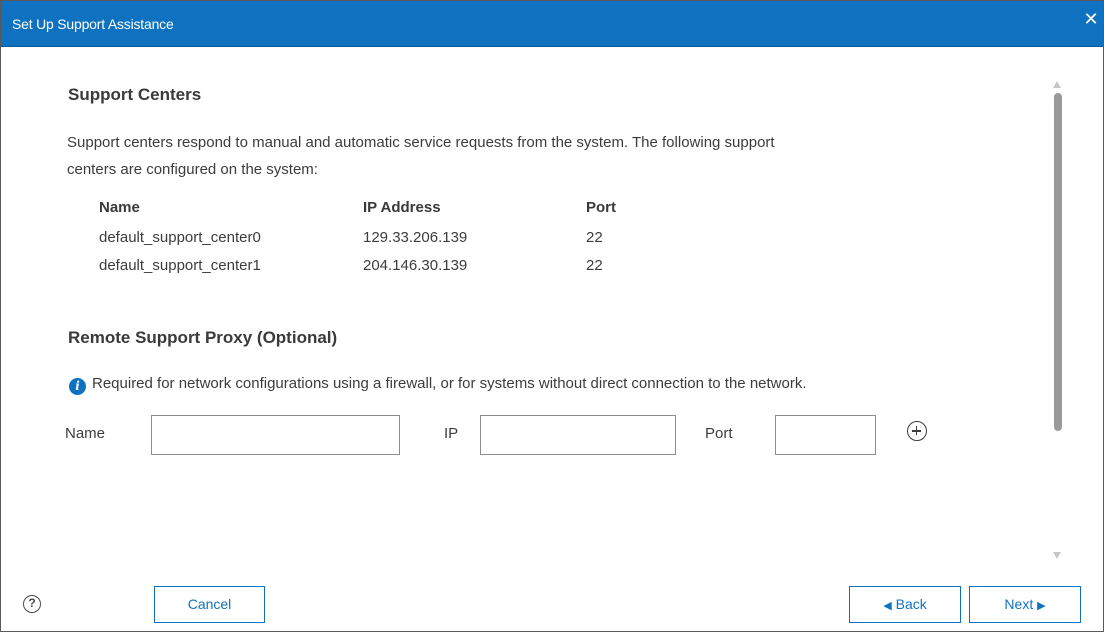 This screenshot has width=1104, height=632. I want to click on column-header-port: Port, so click(601, 207).